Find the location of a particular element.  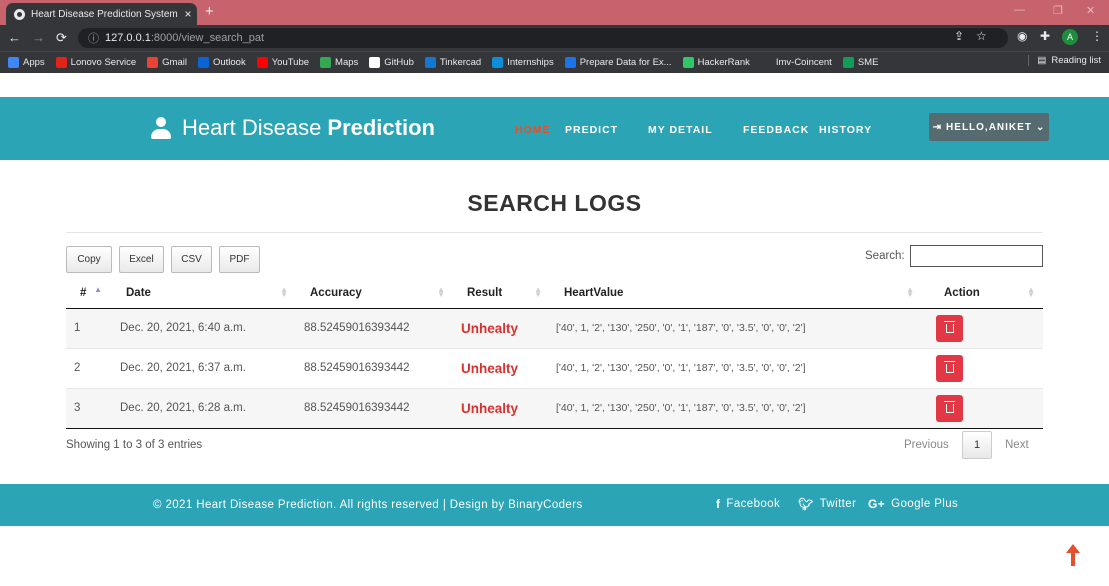

bookmark-label: Outlook is located at coordinates (229, 62).